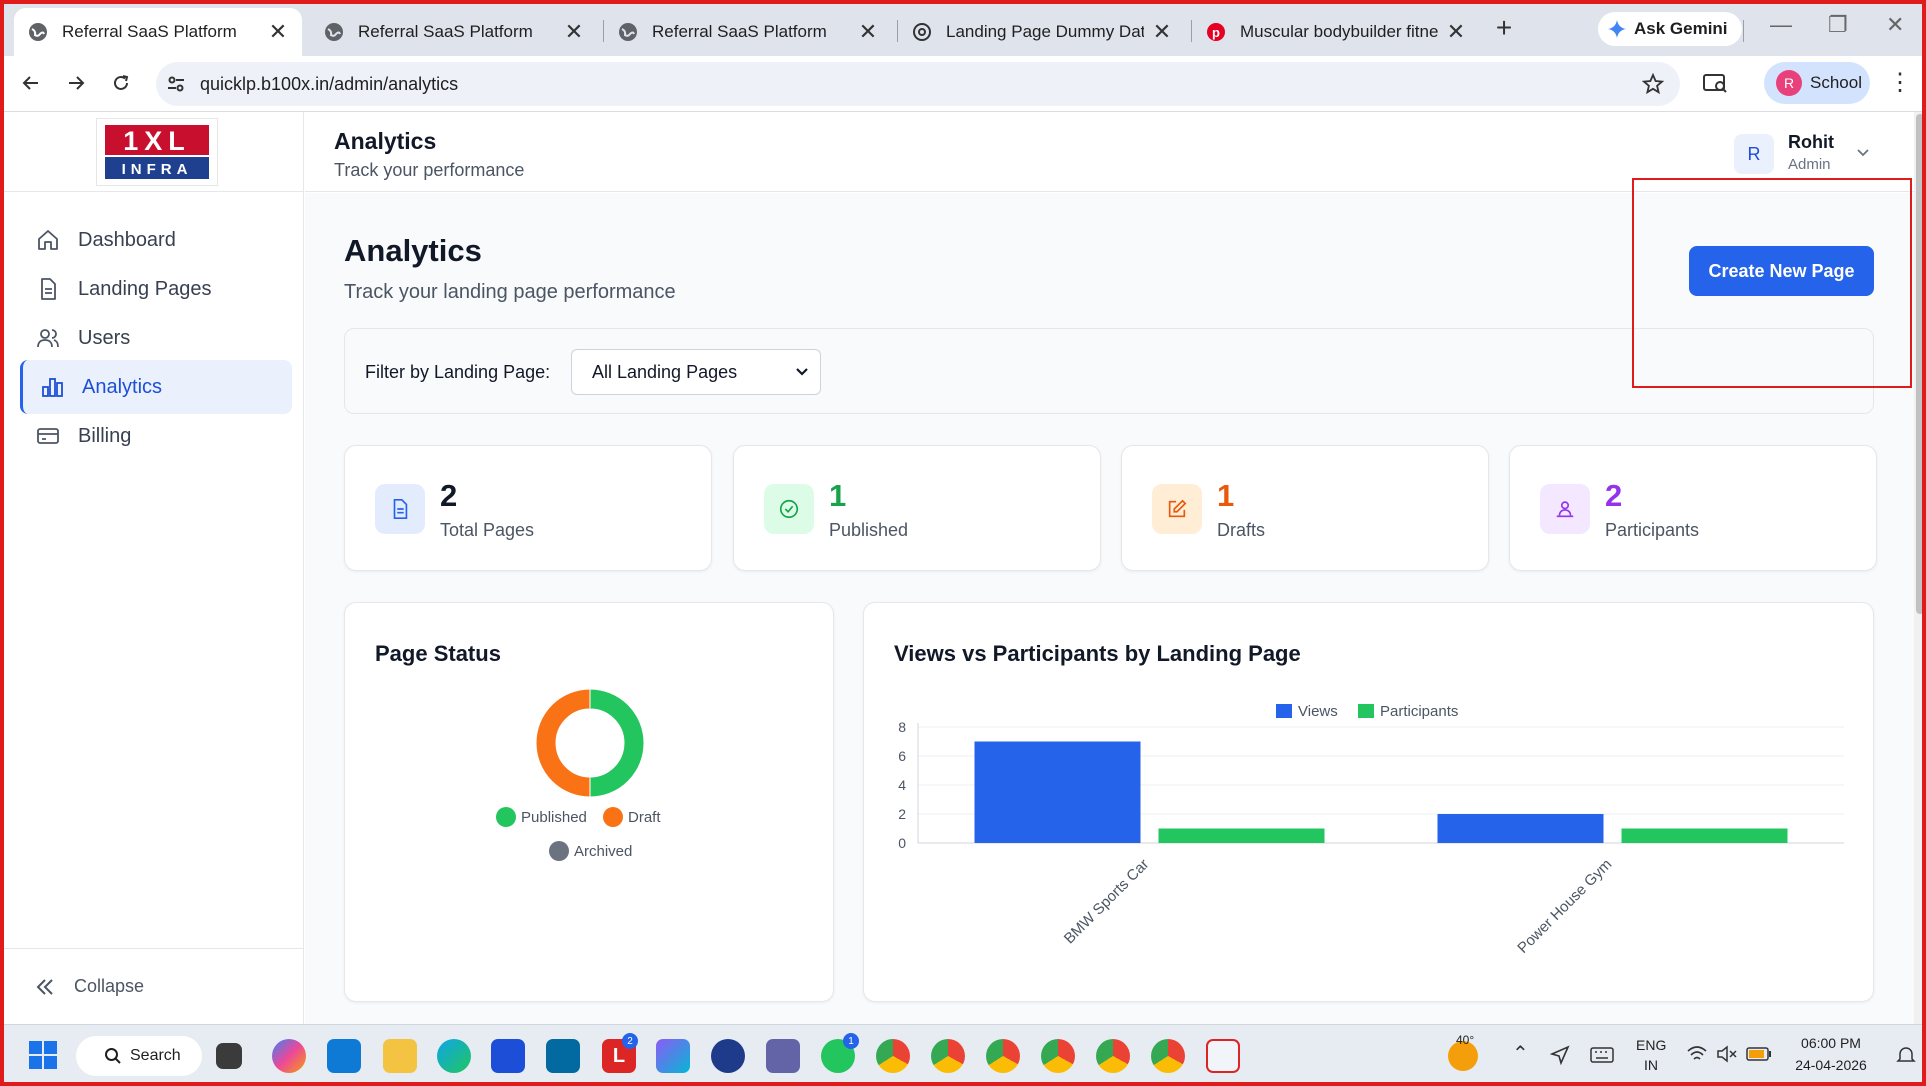  What do you see at coordinates (413, 250) in the screenshot?
I see `page-title: Analytics` at bounding box center [413, 250].